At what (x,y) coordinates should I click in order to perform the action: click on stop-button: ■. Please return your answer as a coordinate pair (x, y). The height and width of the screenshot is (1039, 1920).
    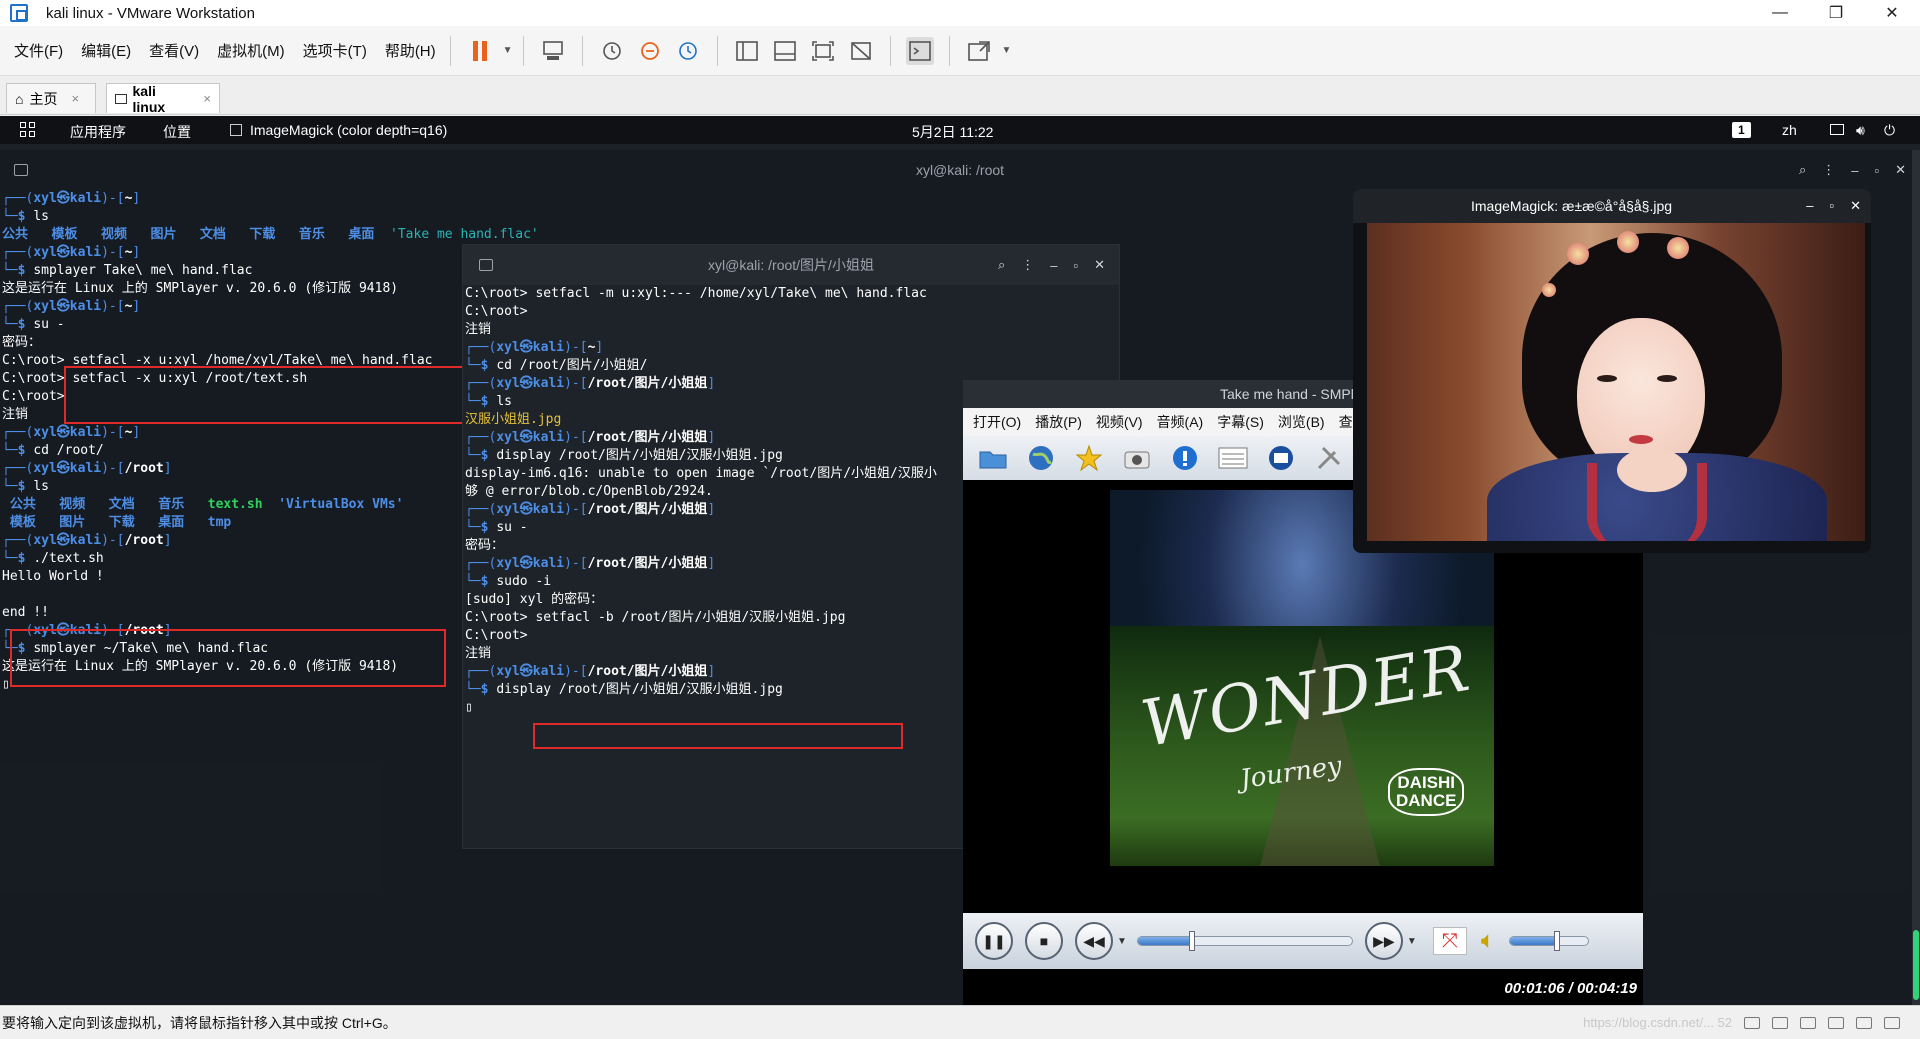
    Looking at the image, I should click on (1044, 941).